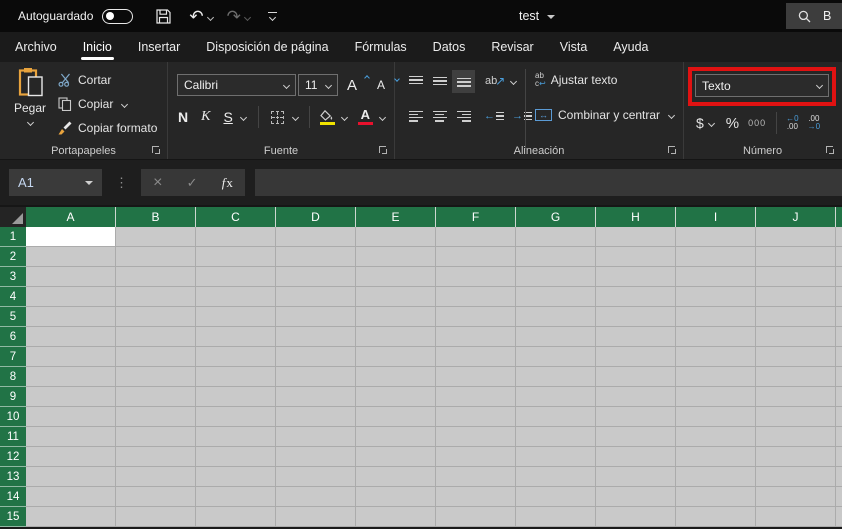 The width and height of the screenshot is (842, 529). Describe the element at coordinates (13, 277) in the screenshot. I see `row-header-3: 3` at that location.